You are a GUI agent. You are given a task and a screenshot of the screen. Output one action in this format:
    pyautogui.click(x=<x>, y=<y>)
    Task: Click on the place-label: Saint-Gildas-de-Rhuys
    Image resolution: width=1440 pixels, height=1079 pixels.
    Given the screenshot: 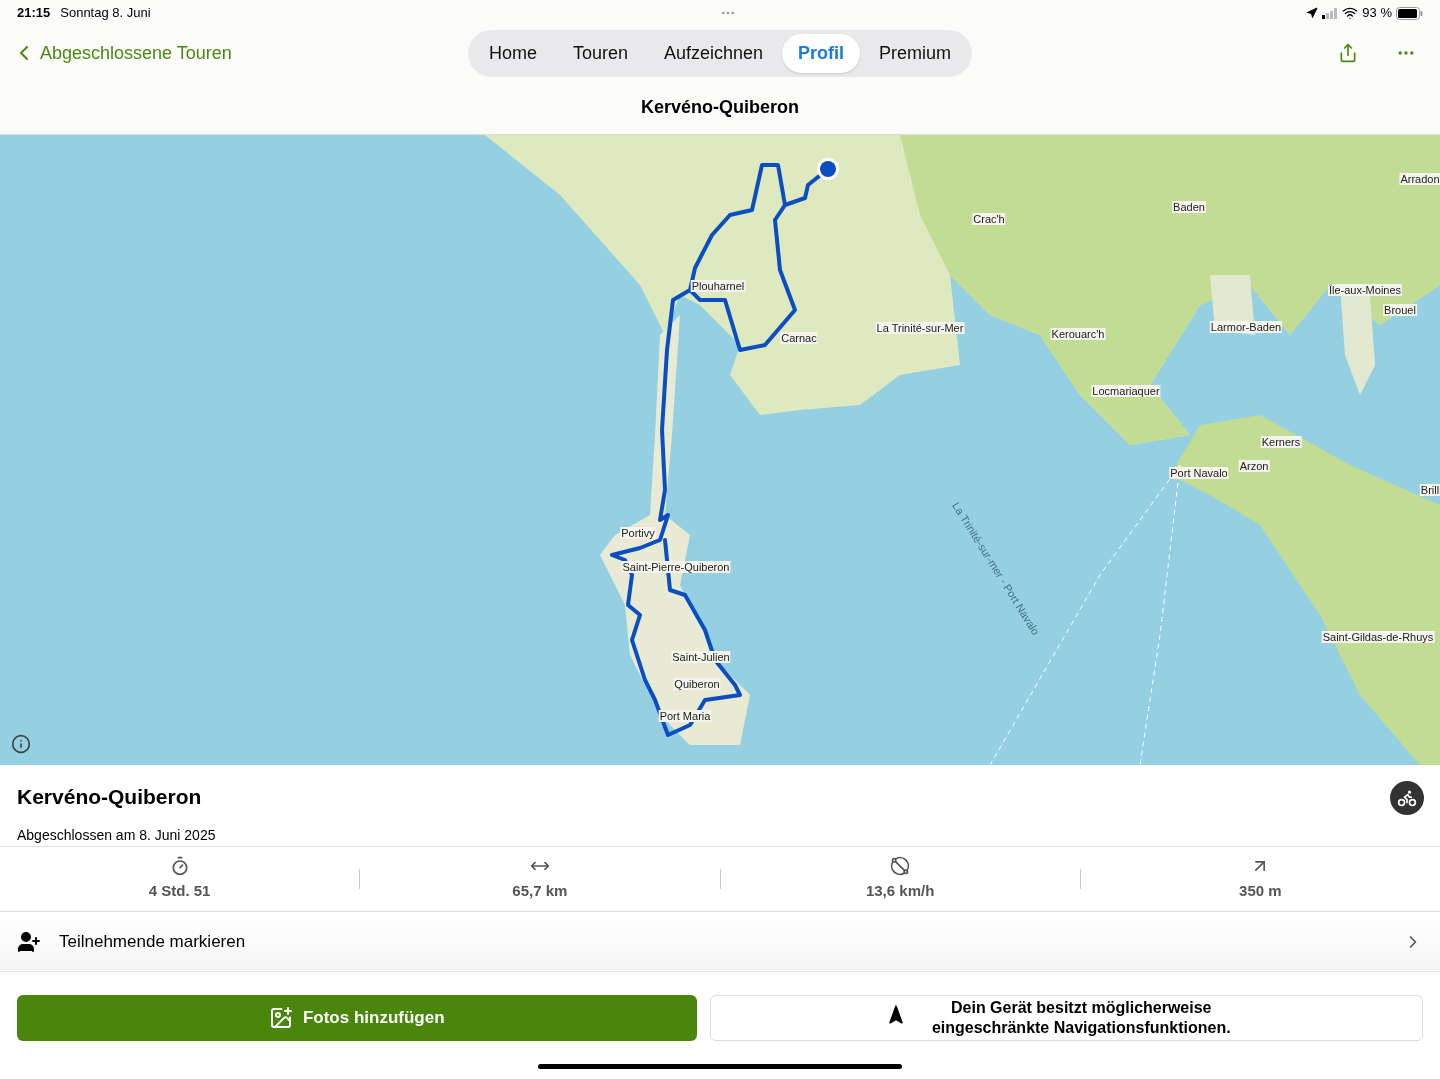 What is the action you would take?
    pyautogui.click(x=1378, y=637)
    